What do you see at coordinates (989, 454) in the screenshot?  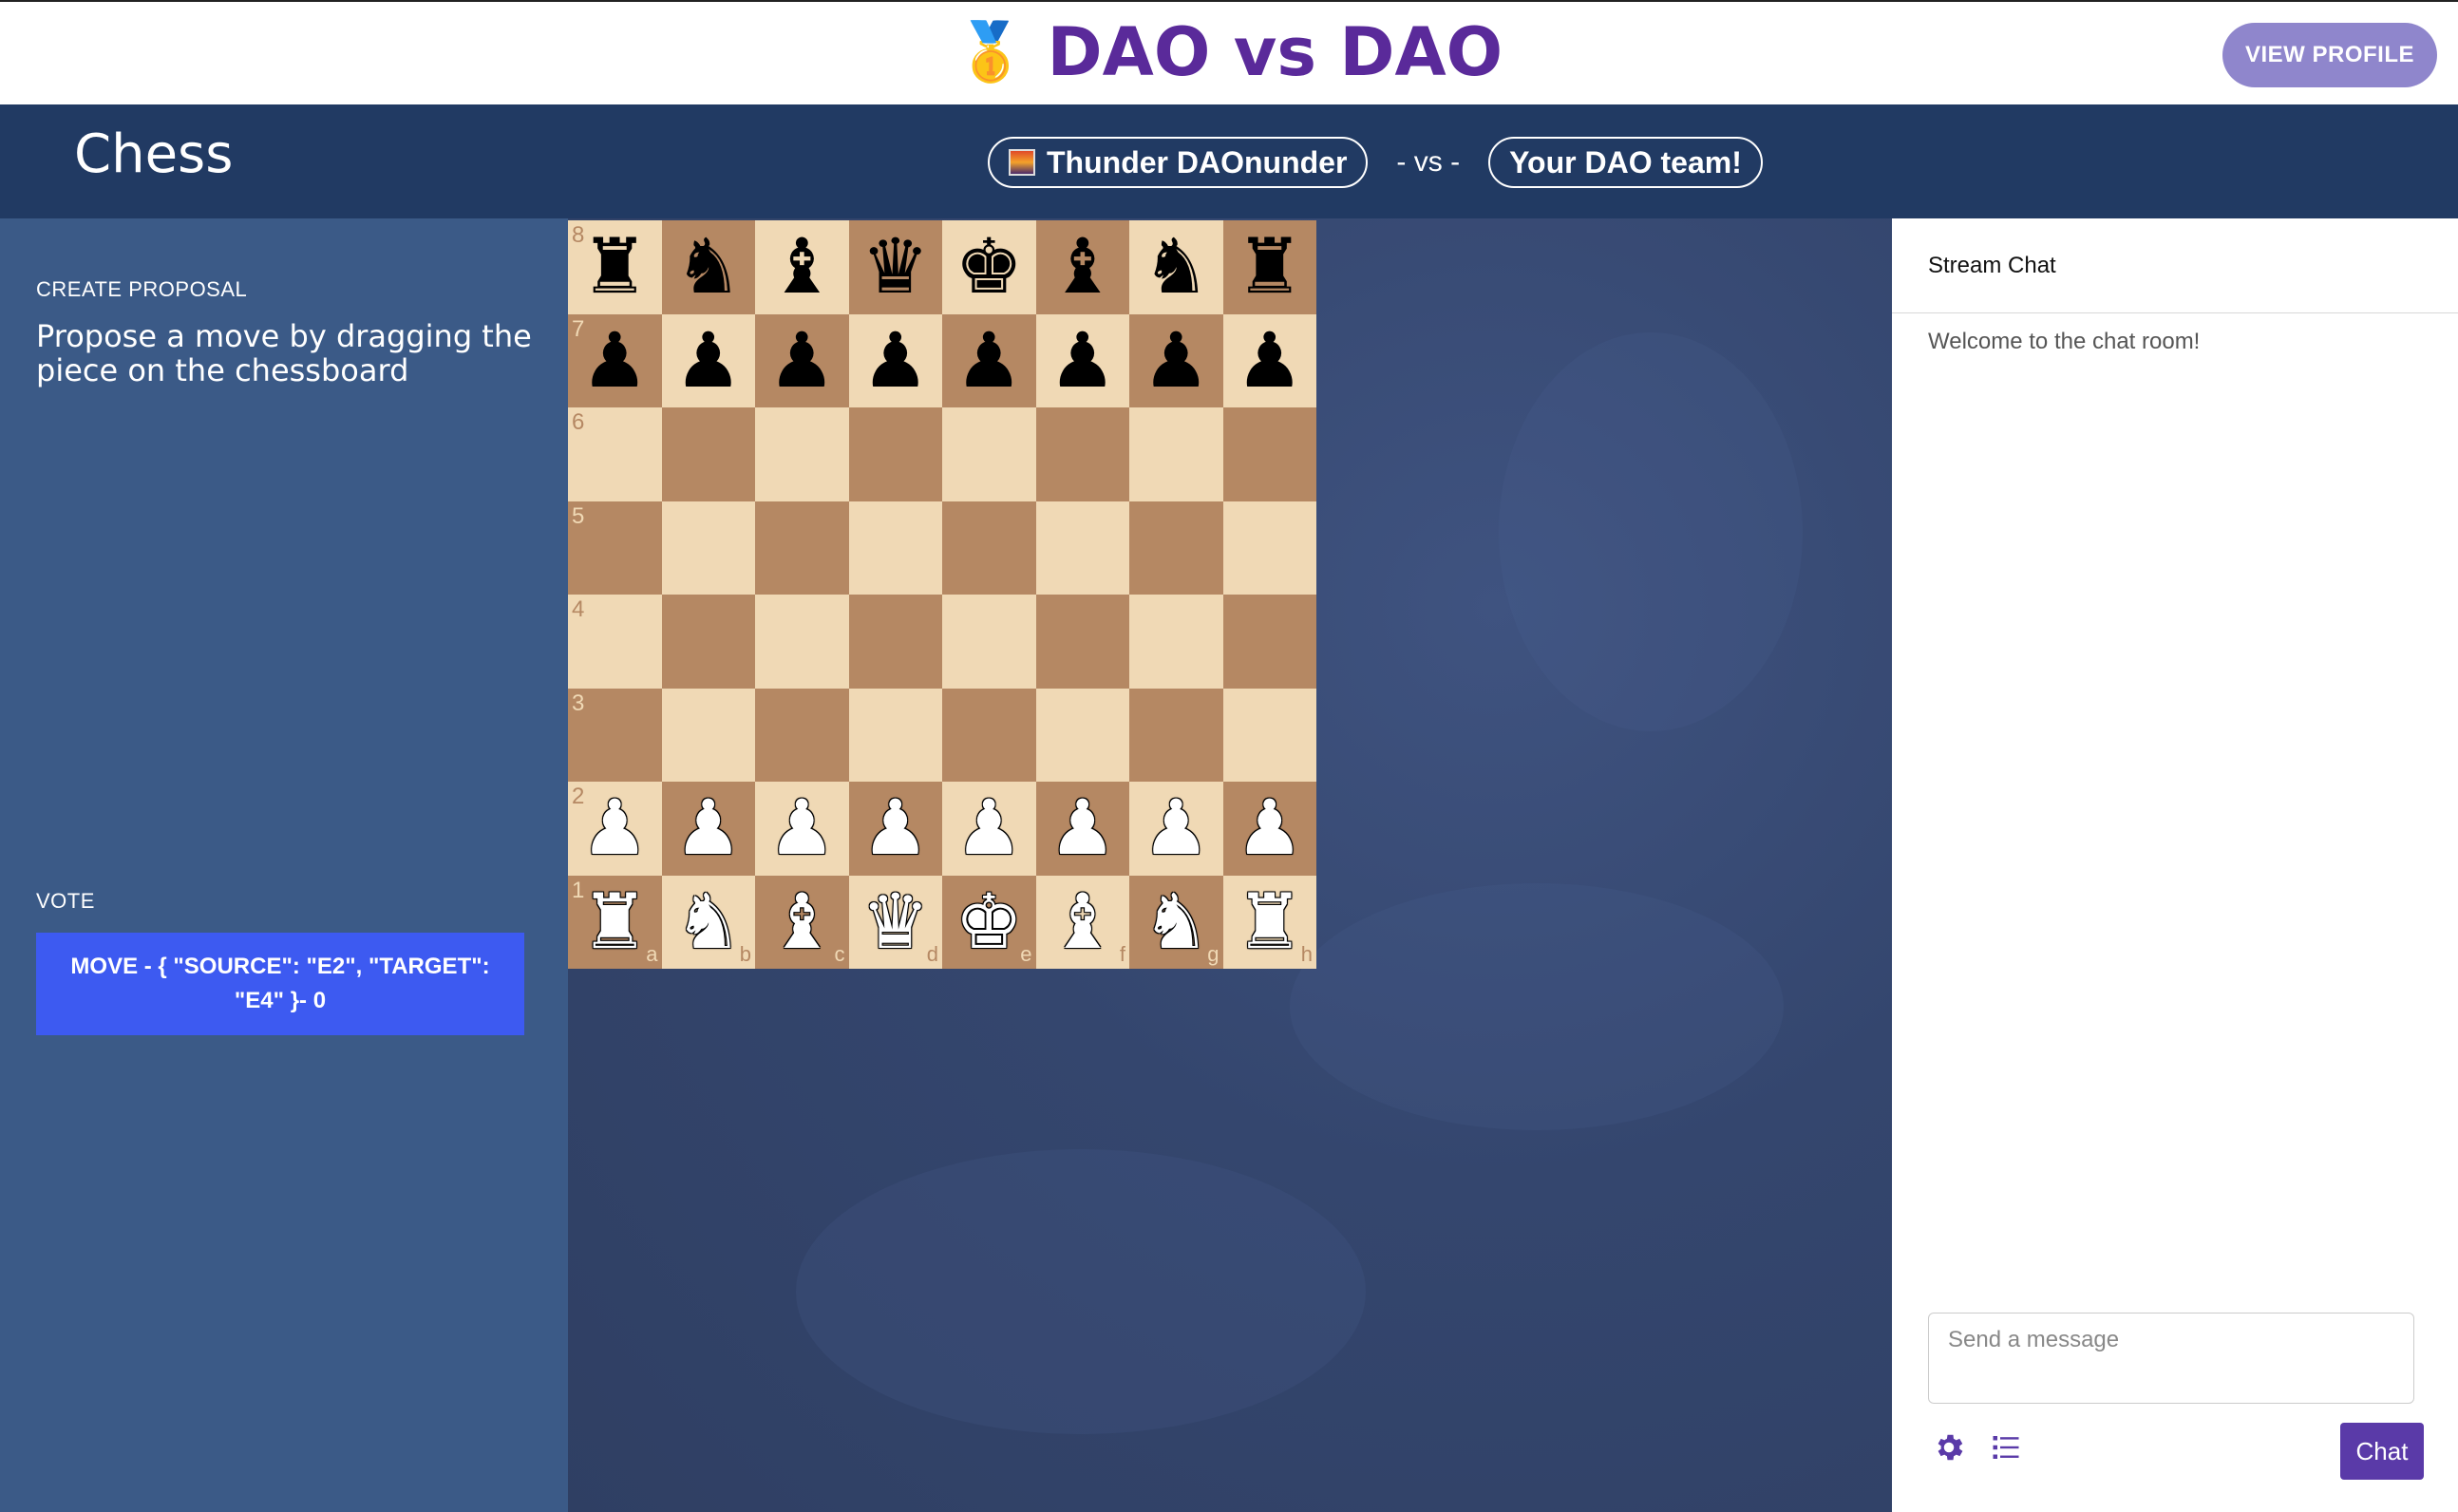 I see `square-e6` at bounding box center [989, 454].